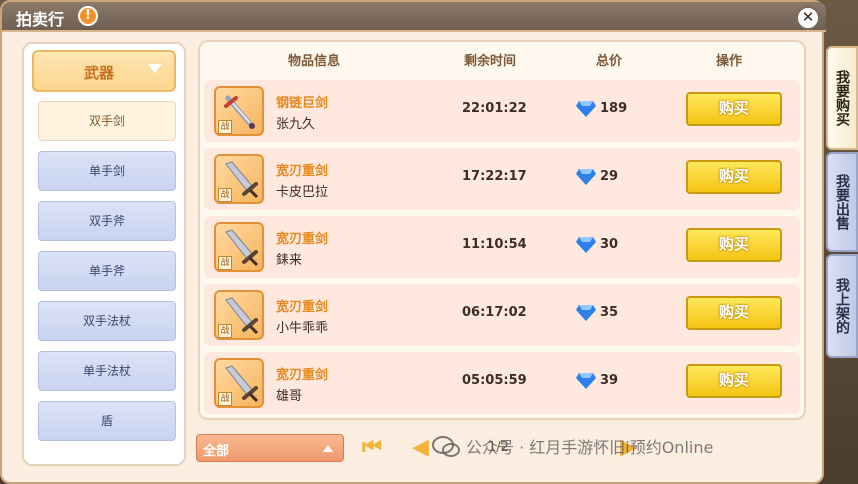  Describe the element at coordinates (372, 448) in the screenshot. I see `first-page-button: ⏮` at that location.